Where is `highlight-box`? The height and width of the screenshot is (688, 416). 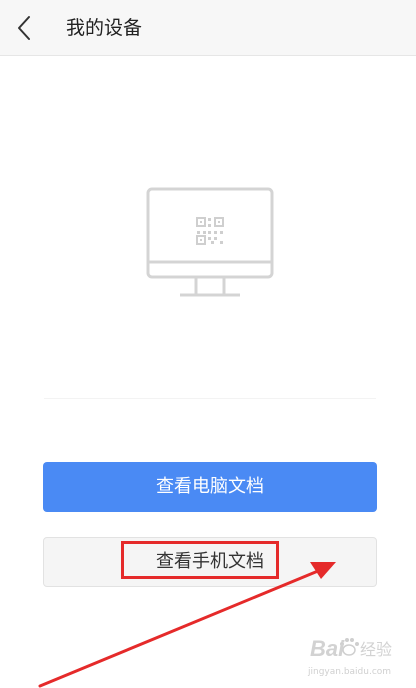
highlight-box is located at coordinates (200, 560).